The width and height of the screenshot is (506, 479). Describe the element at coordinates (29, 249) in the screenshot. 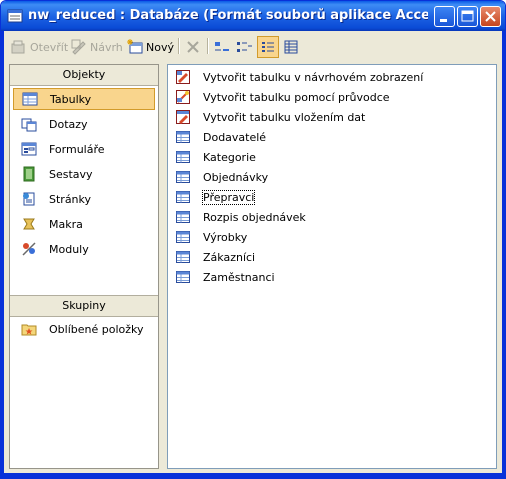

I see `module-icon` at that location.